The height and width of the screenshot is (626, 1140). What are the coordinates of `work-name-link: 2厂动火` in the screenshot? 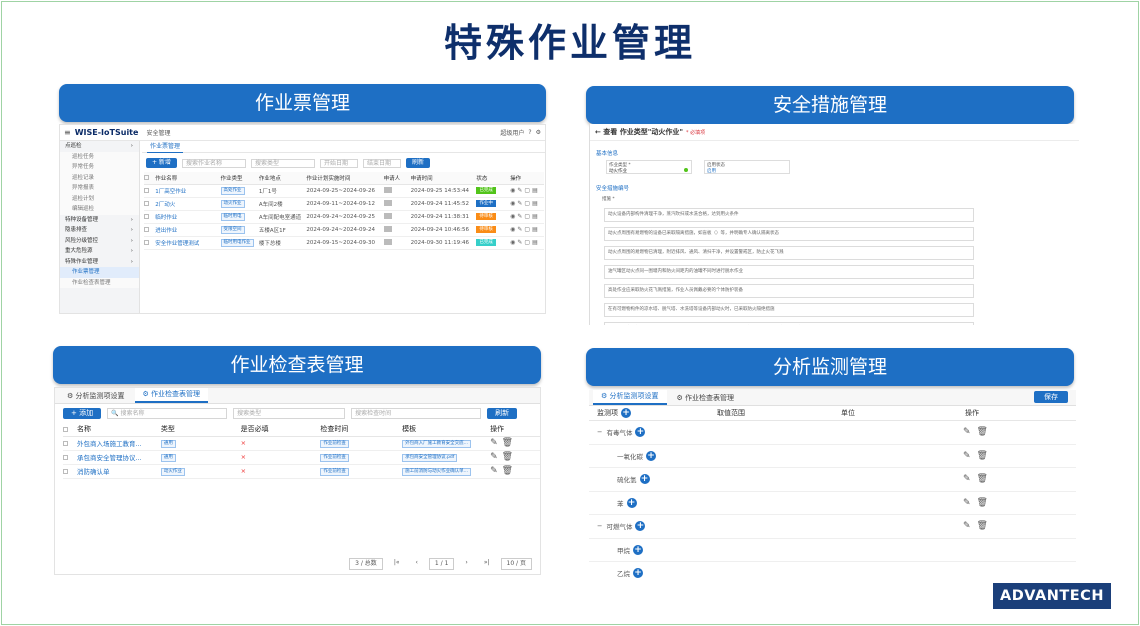 It's located at (188, 204).